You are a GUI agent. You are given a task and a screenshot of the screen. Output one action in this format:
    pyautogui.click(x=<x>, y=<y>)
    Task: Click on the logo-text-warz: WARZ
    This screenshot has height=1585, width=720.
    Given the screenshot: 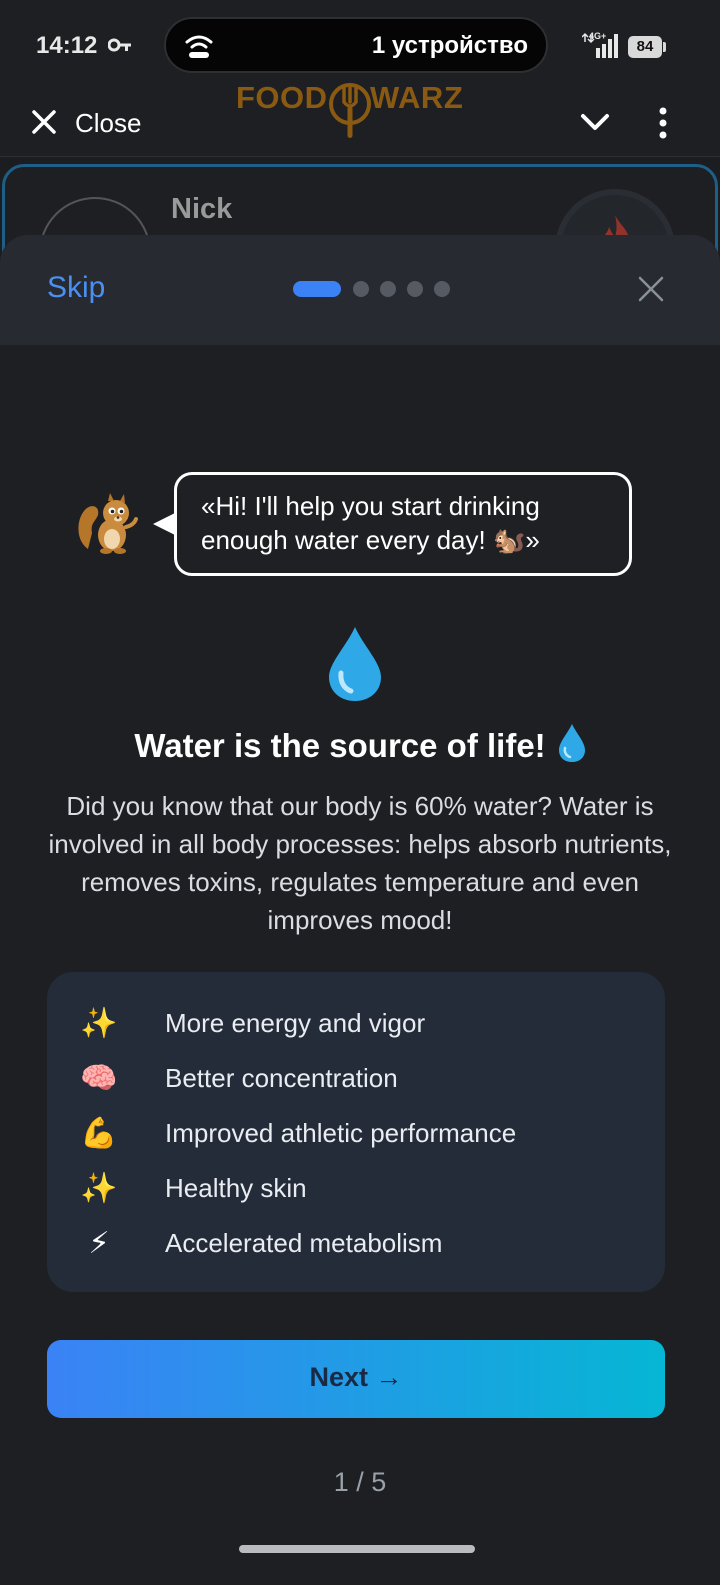 What is the action you would take?
    pyautogui.click(x=417, y=97)
    